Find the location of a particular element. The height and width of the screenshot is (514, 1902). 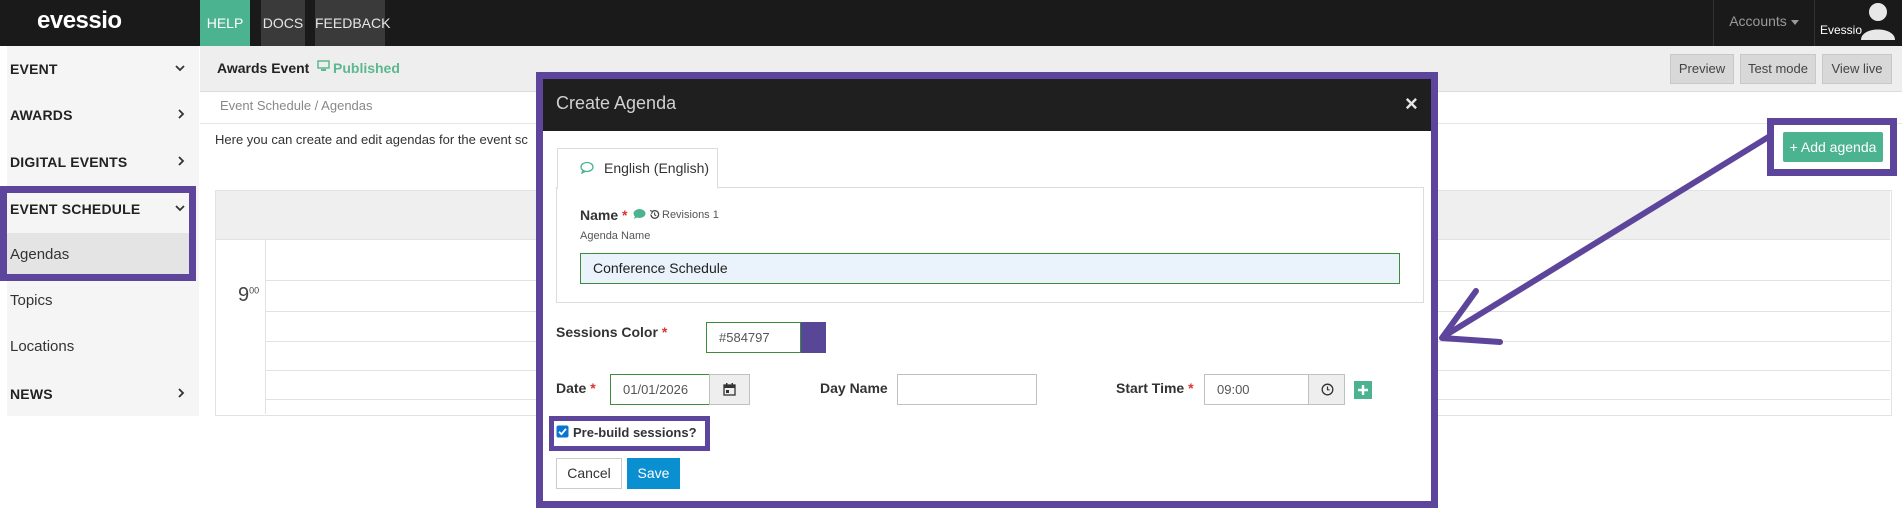

user-icon is located at coordinates (1878, 20).